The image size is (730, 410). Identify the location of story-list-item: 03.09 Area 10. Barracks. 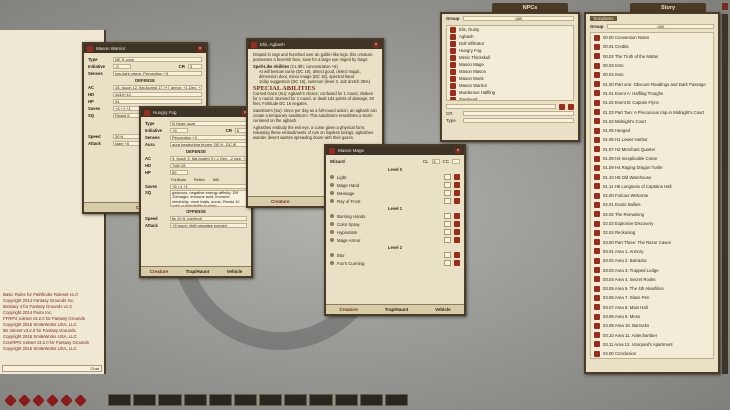
(652, 325).